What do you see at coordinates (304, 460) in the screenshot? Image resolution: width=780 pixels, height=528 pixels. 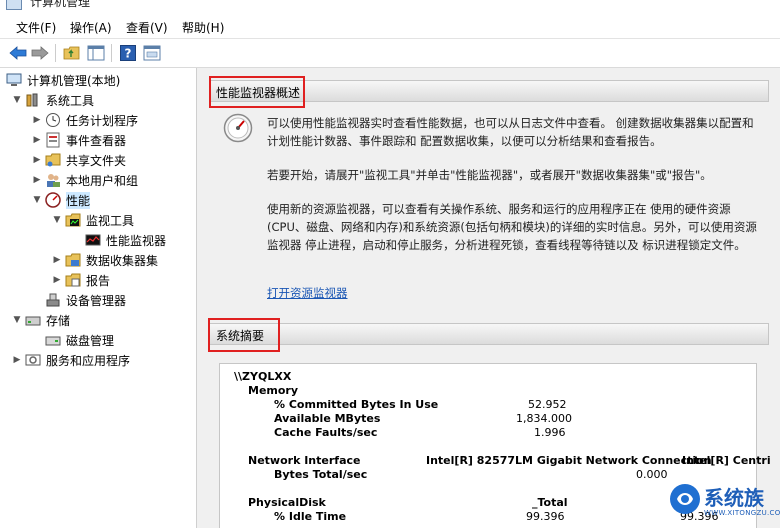 I see `network-interface-label: Network Interface` at bounding box center [304, 460].